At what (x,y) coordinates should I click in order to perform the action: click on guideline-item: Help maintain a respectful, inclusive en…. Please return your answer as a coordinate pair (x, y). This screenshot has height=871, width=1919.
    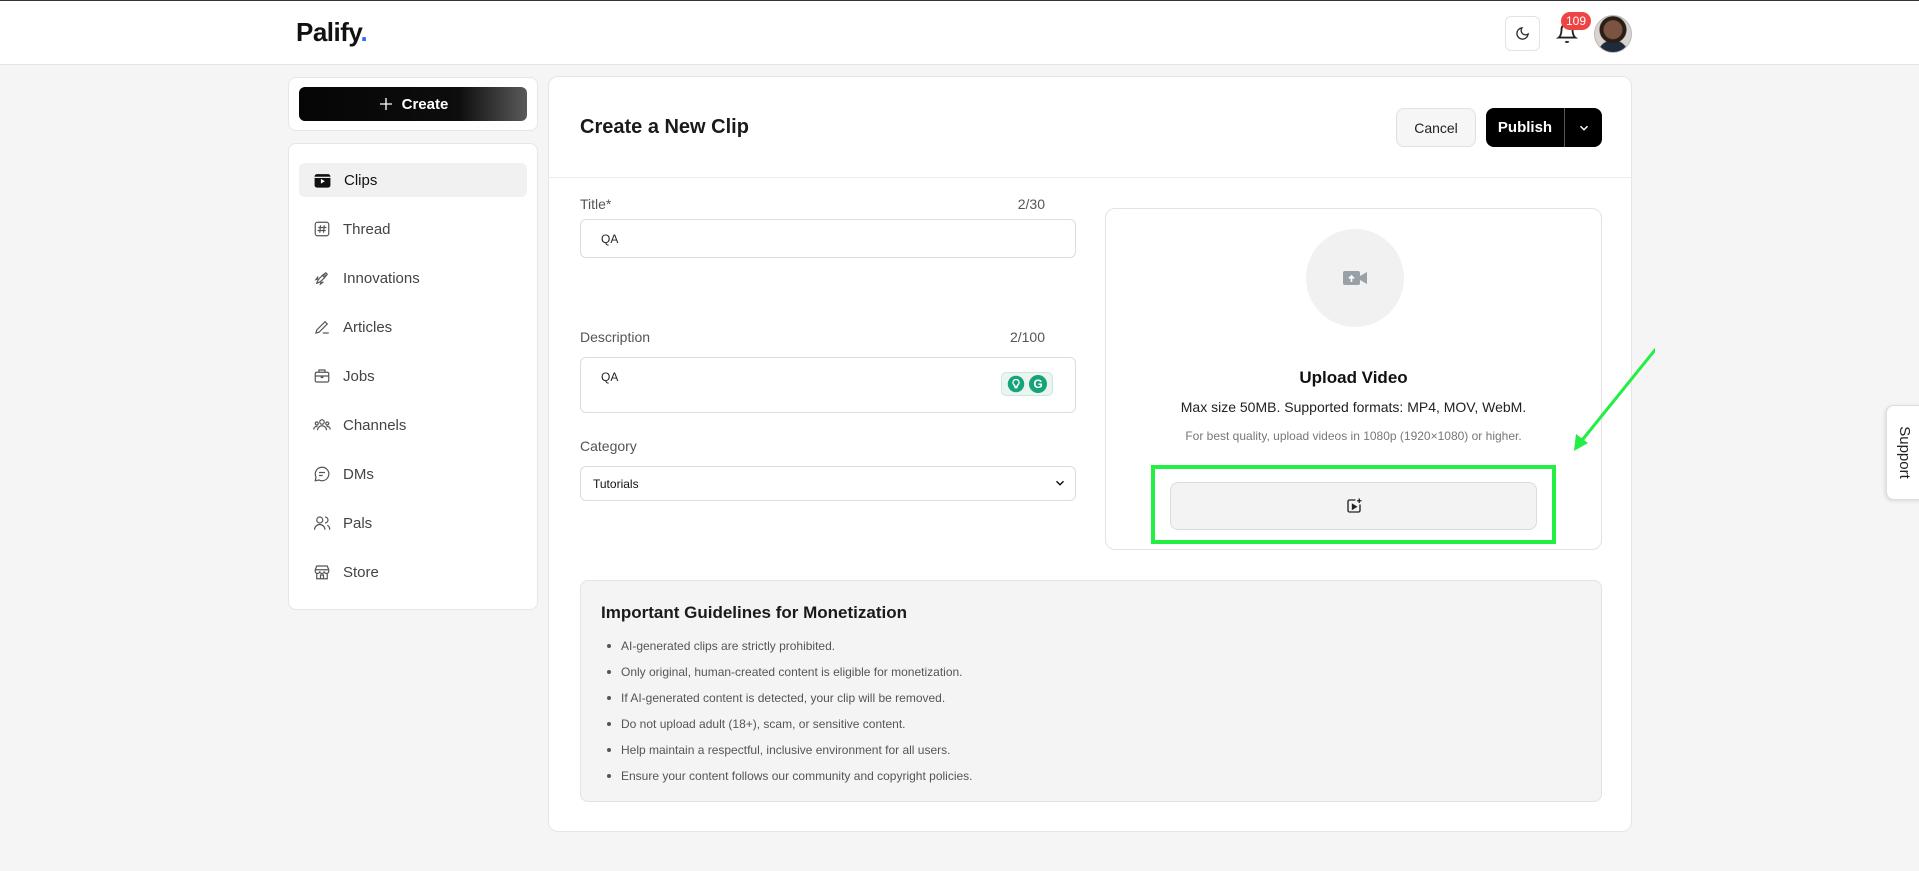
    Looking at the image, I should click on (787, 750).